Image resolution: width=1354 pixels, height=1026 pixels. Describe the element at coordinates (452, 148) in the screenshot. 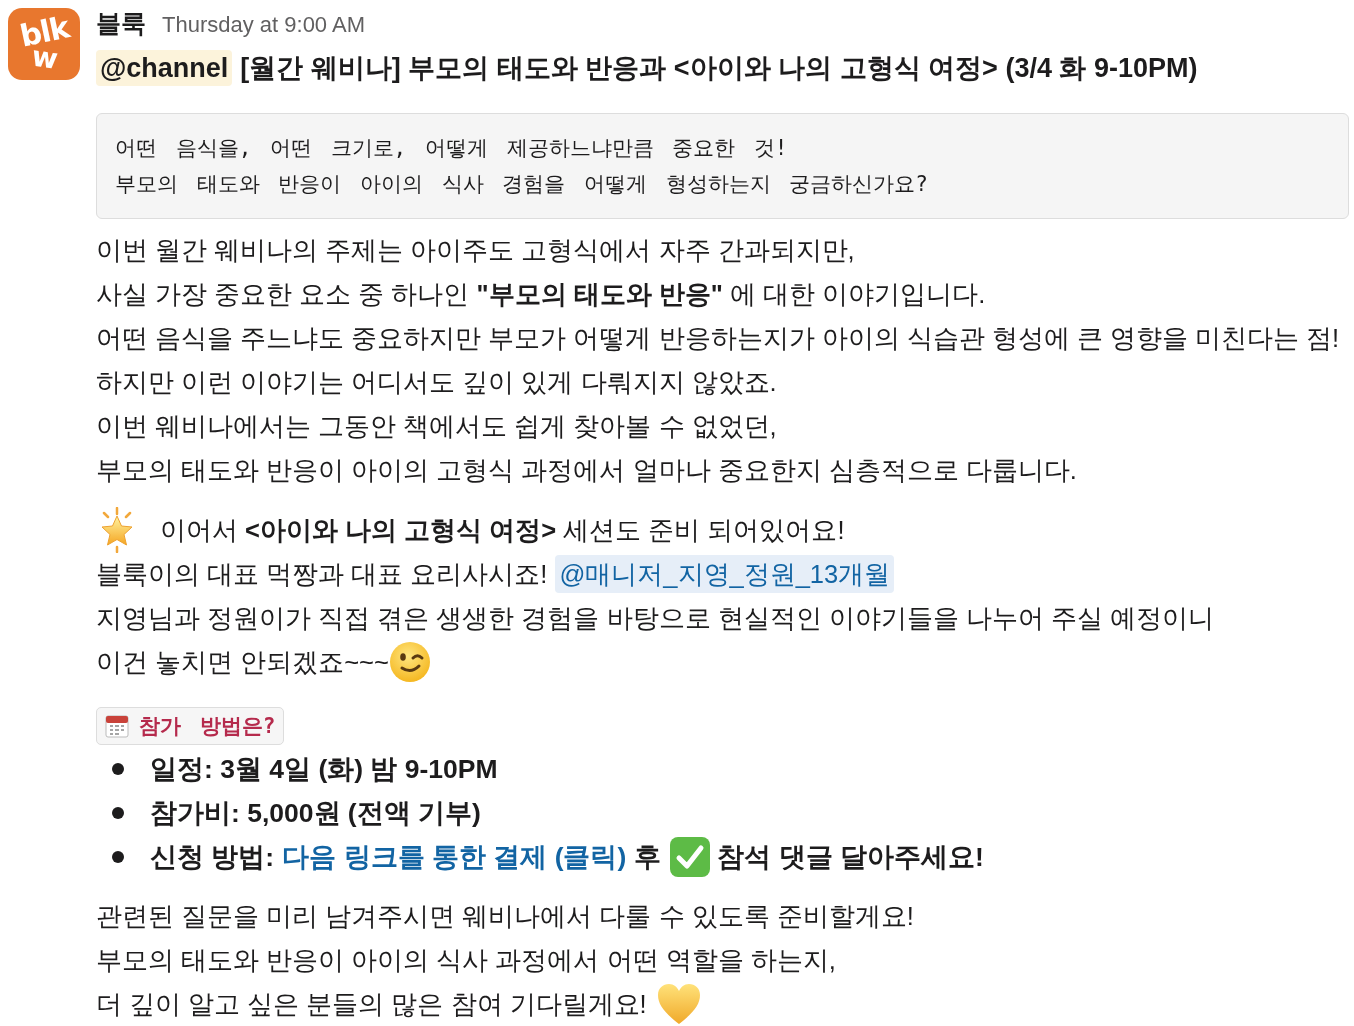

I see `quote-text: 어떤 음식을, 어떤 크기로, 어떻게 제공하느냐만큼 중요한 것!` at that location.